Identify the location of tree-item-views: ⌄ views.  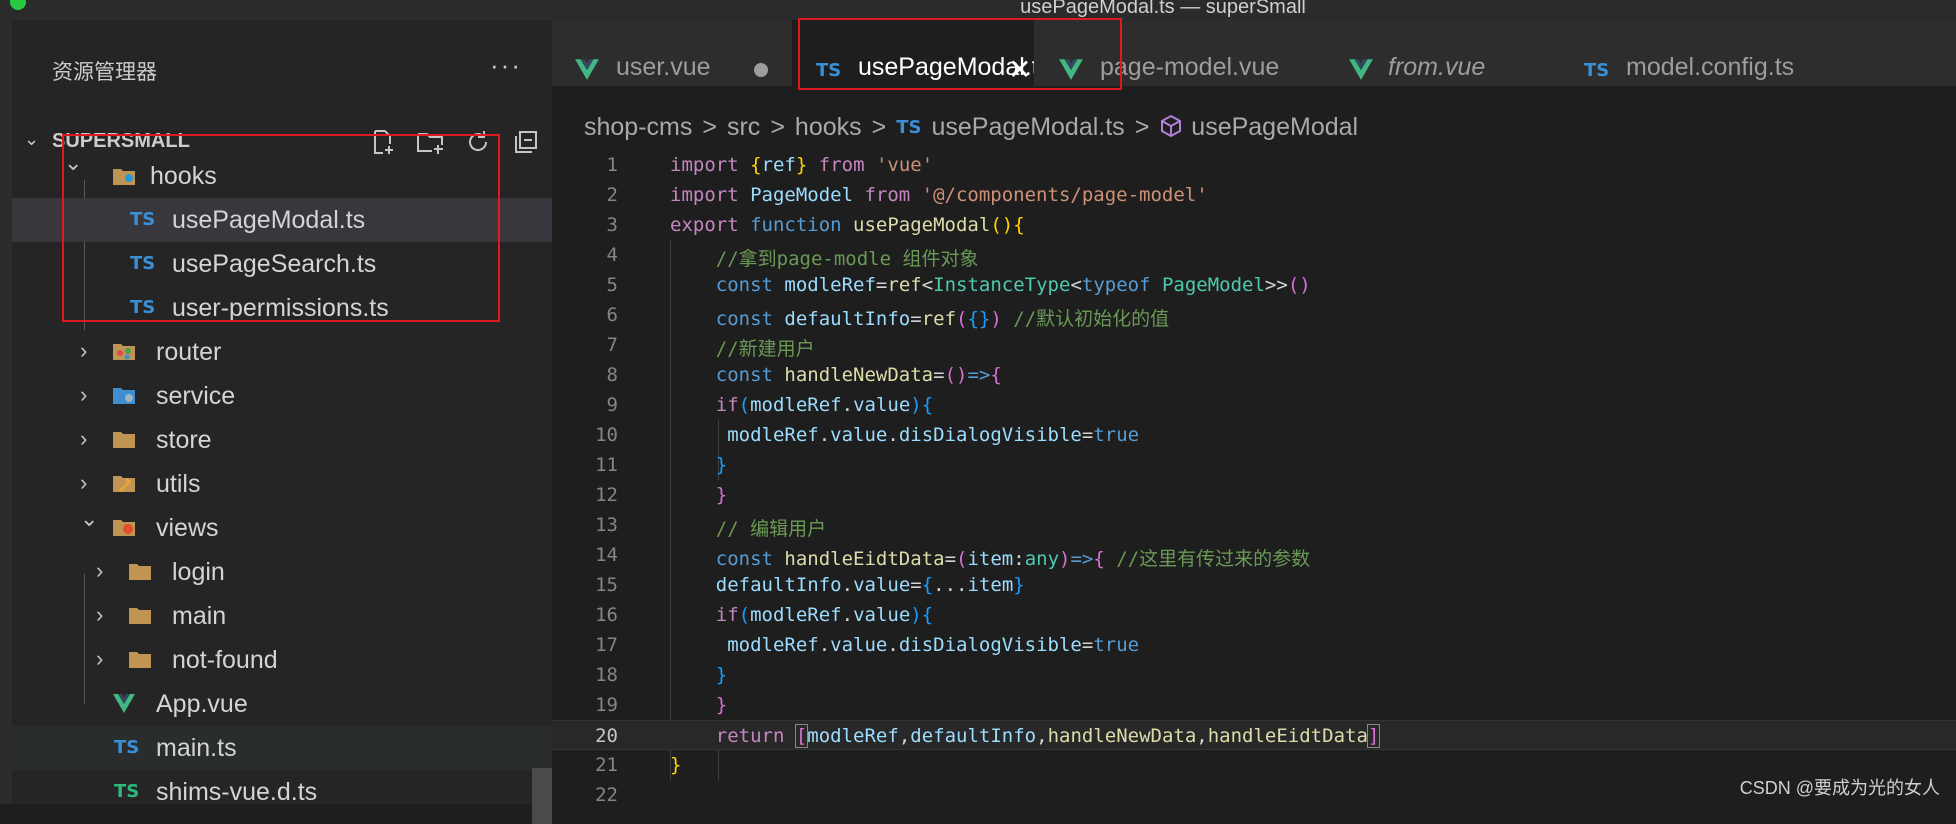
(282, 528).